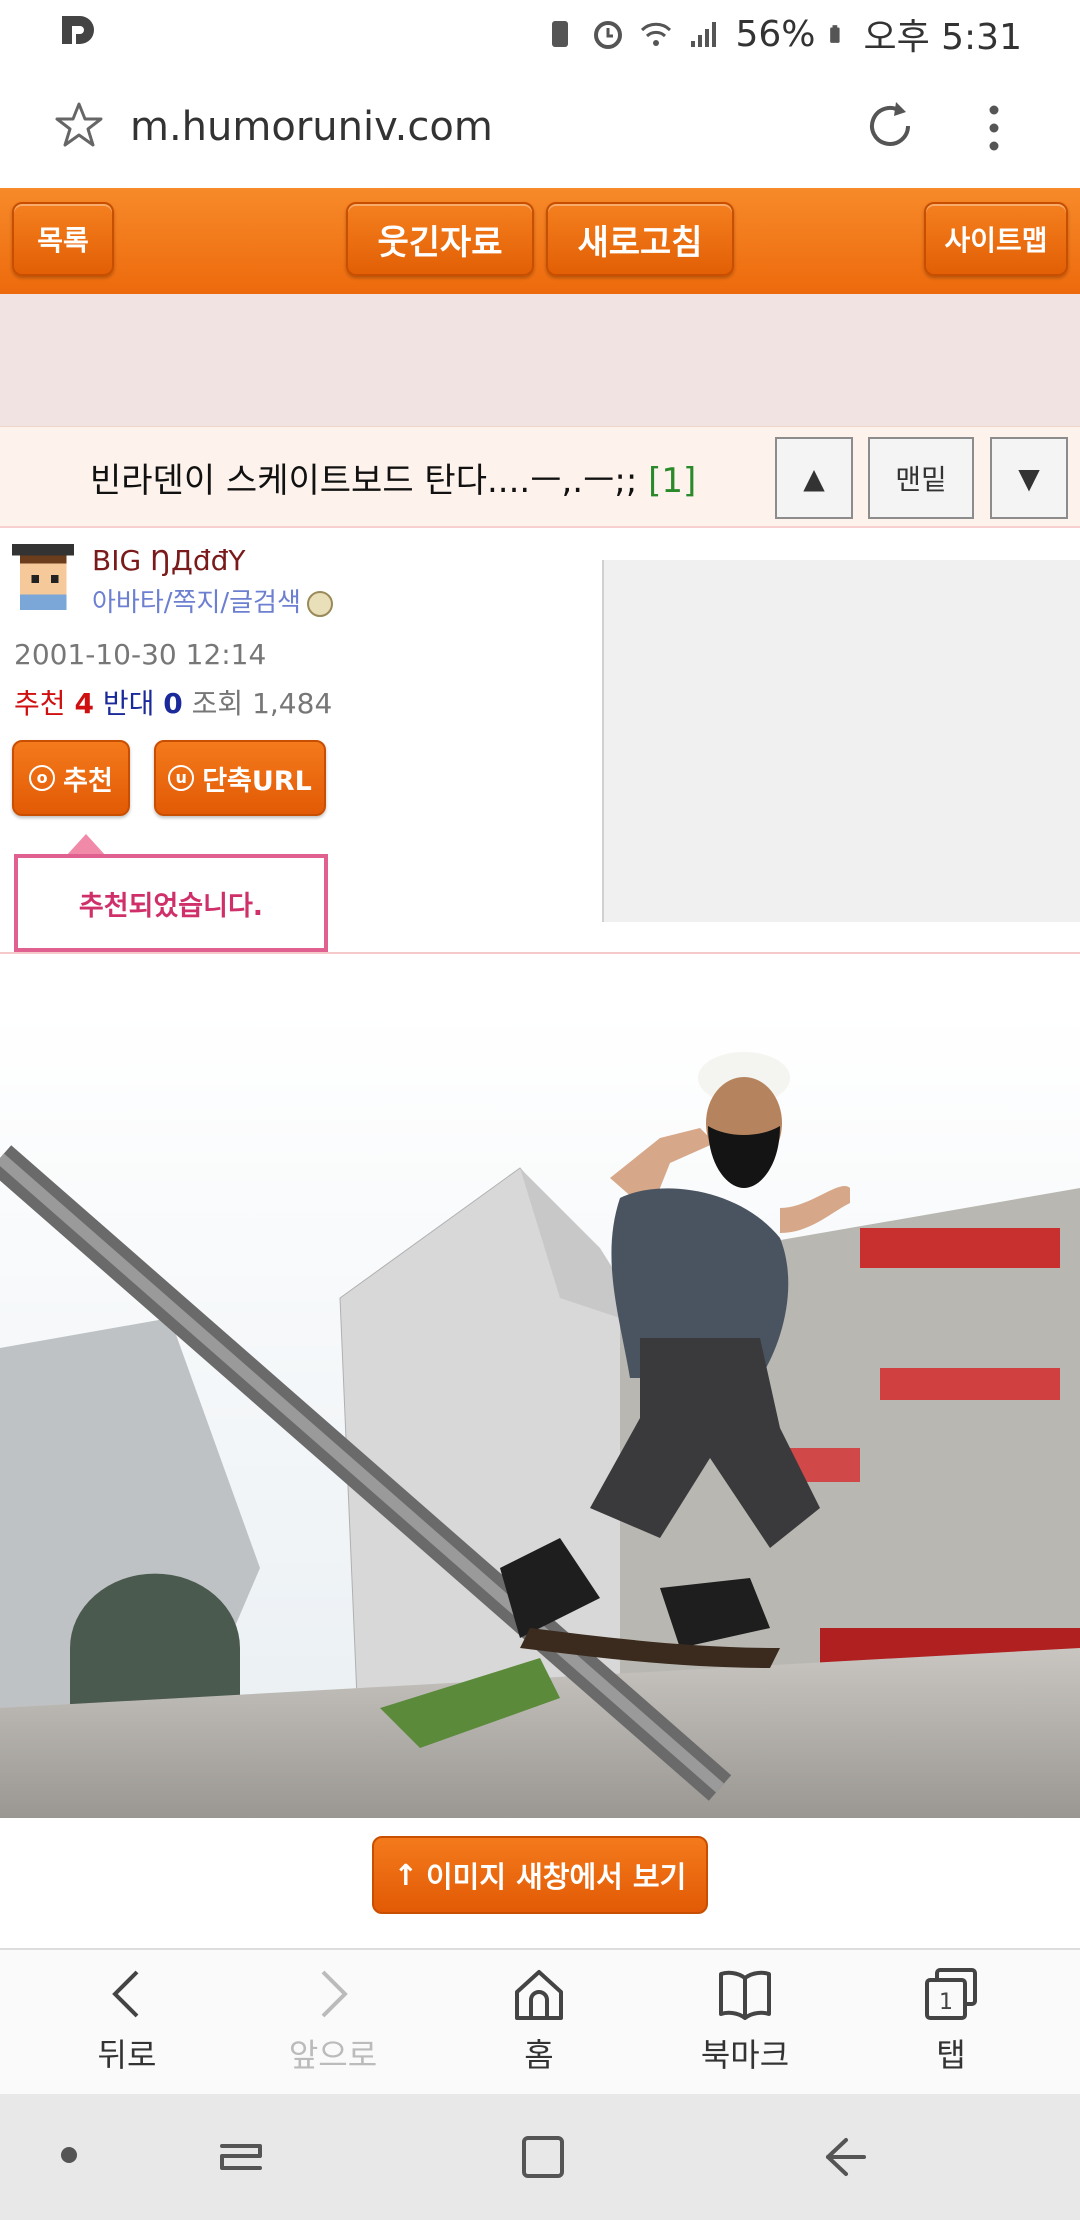 This screenshot has height=2220, width=1080. What do you see at coordinates (333, 2055) in the screenshot?
I see `nav-forward-label: 앞으로` at bounding box center [333, 2055].